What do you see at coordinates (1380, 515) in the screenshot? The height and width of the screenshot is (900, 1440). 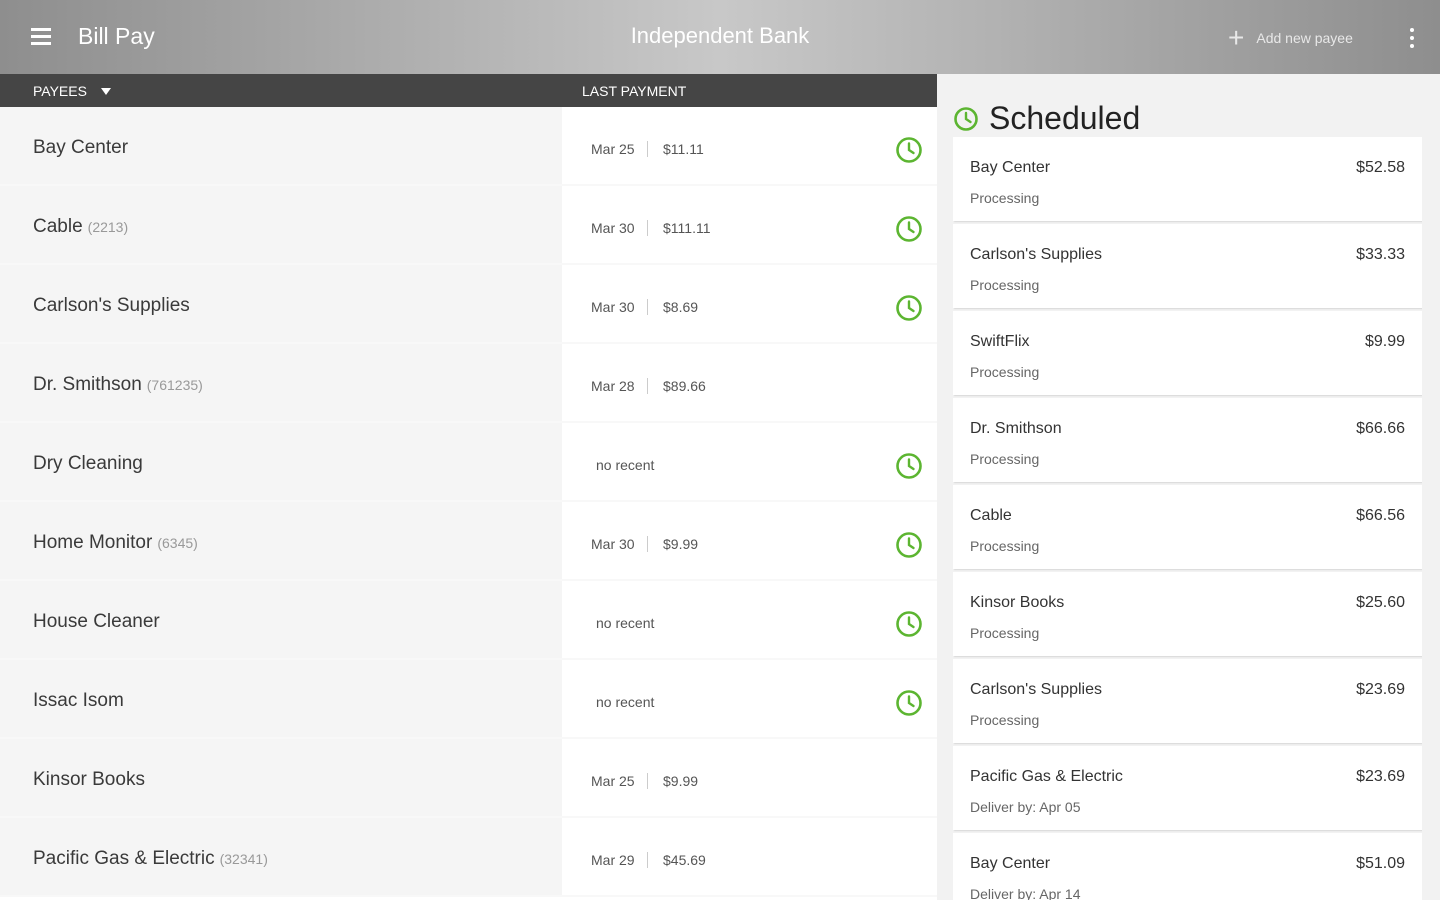 I see `scheduled-amount: $66.56` at bounding box center [1380, 515].